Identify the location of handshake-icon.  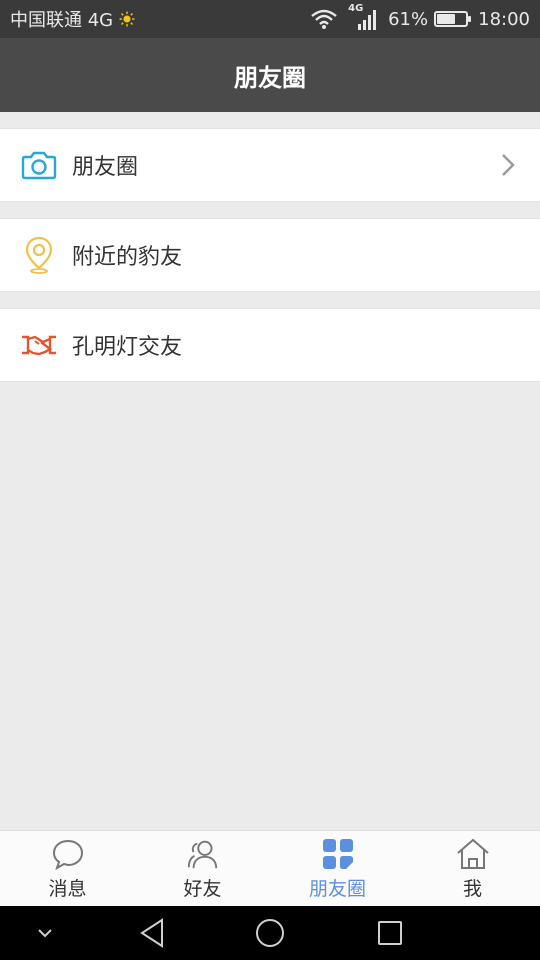
(39, 345).